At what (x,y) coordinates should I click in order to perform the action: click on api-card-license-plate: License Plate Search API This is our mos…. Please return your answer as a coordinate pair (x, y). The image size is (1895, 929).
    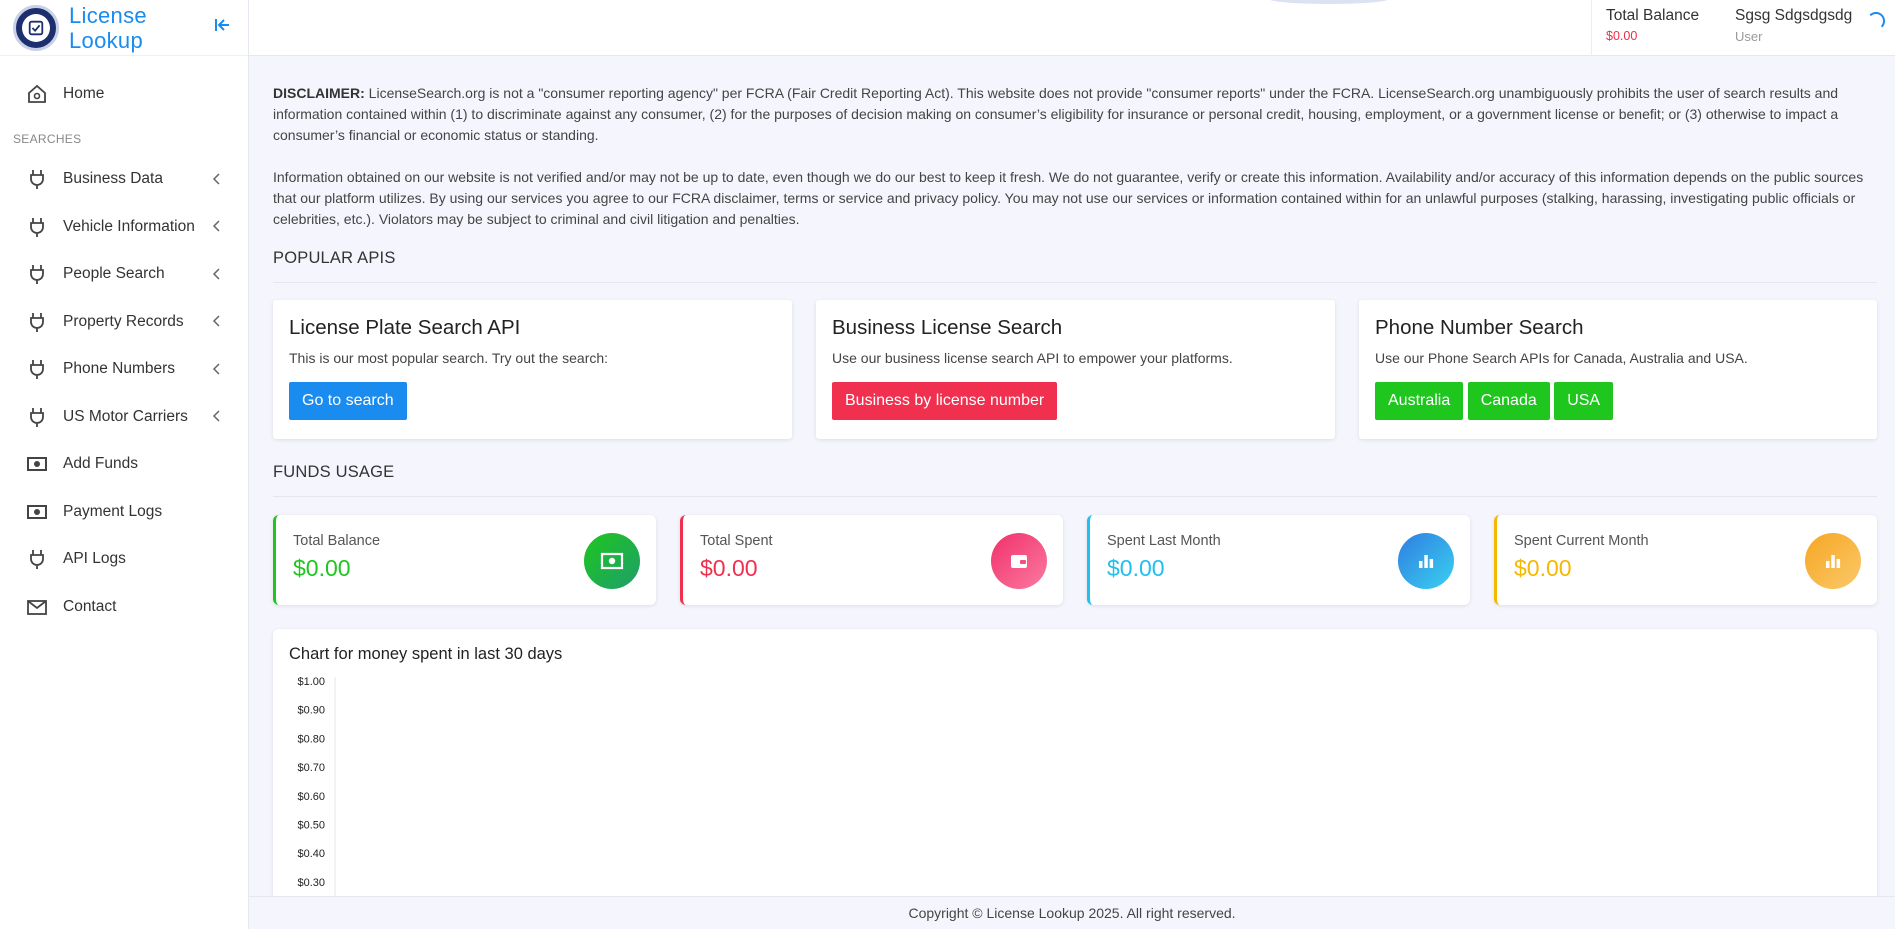
    Looking at the image, I should click on (532, 369).